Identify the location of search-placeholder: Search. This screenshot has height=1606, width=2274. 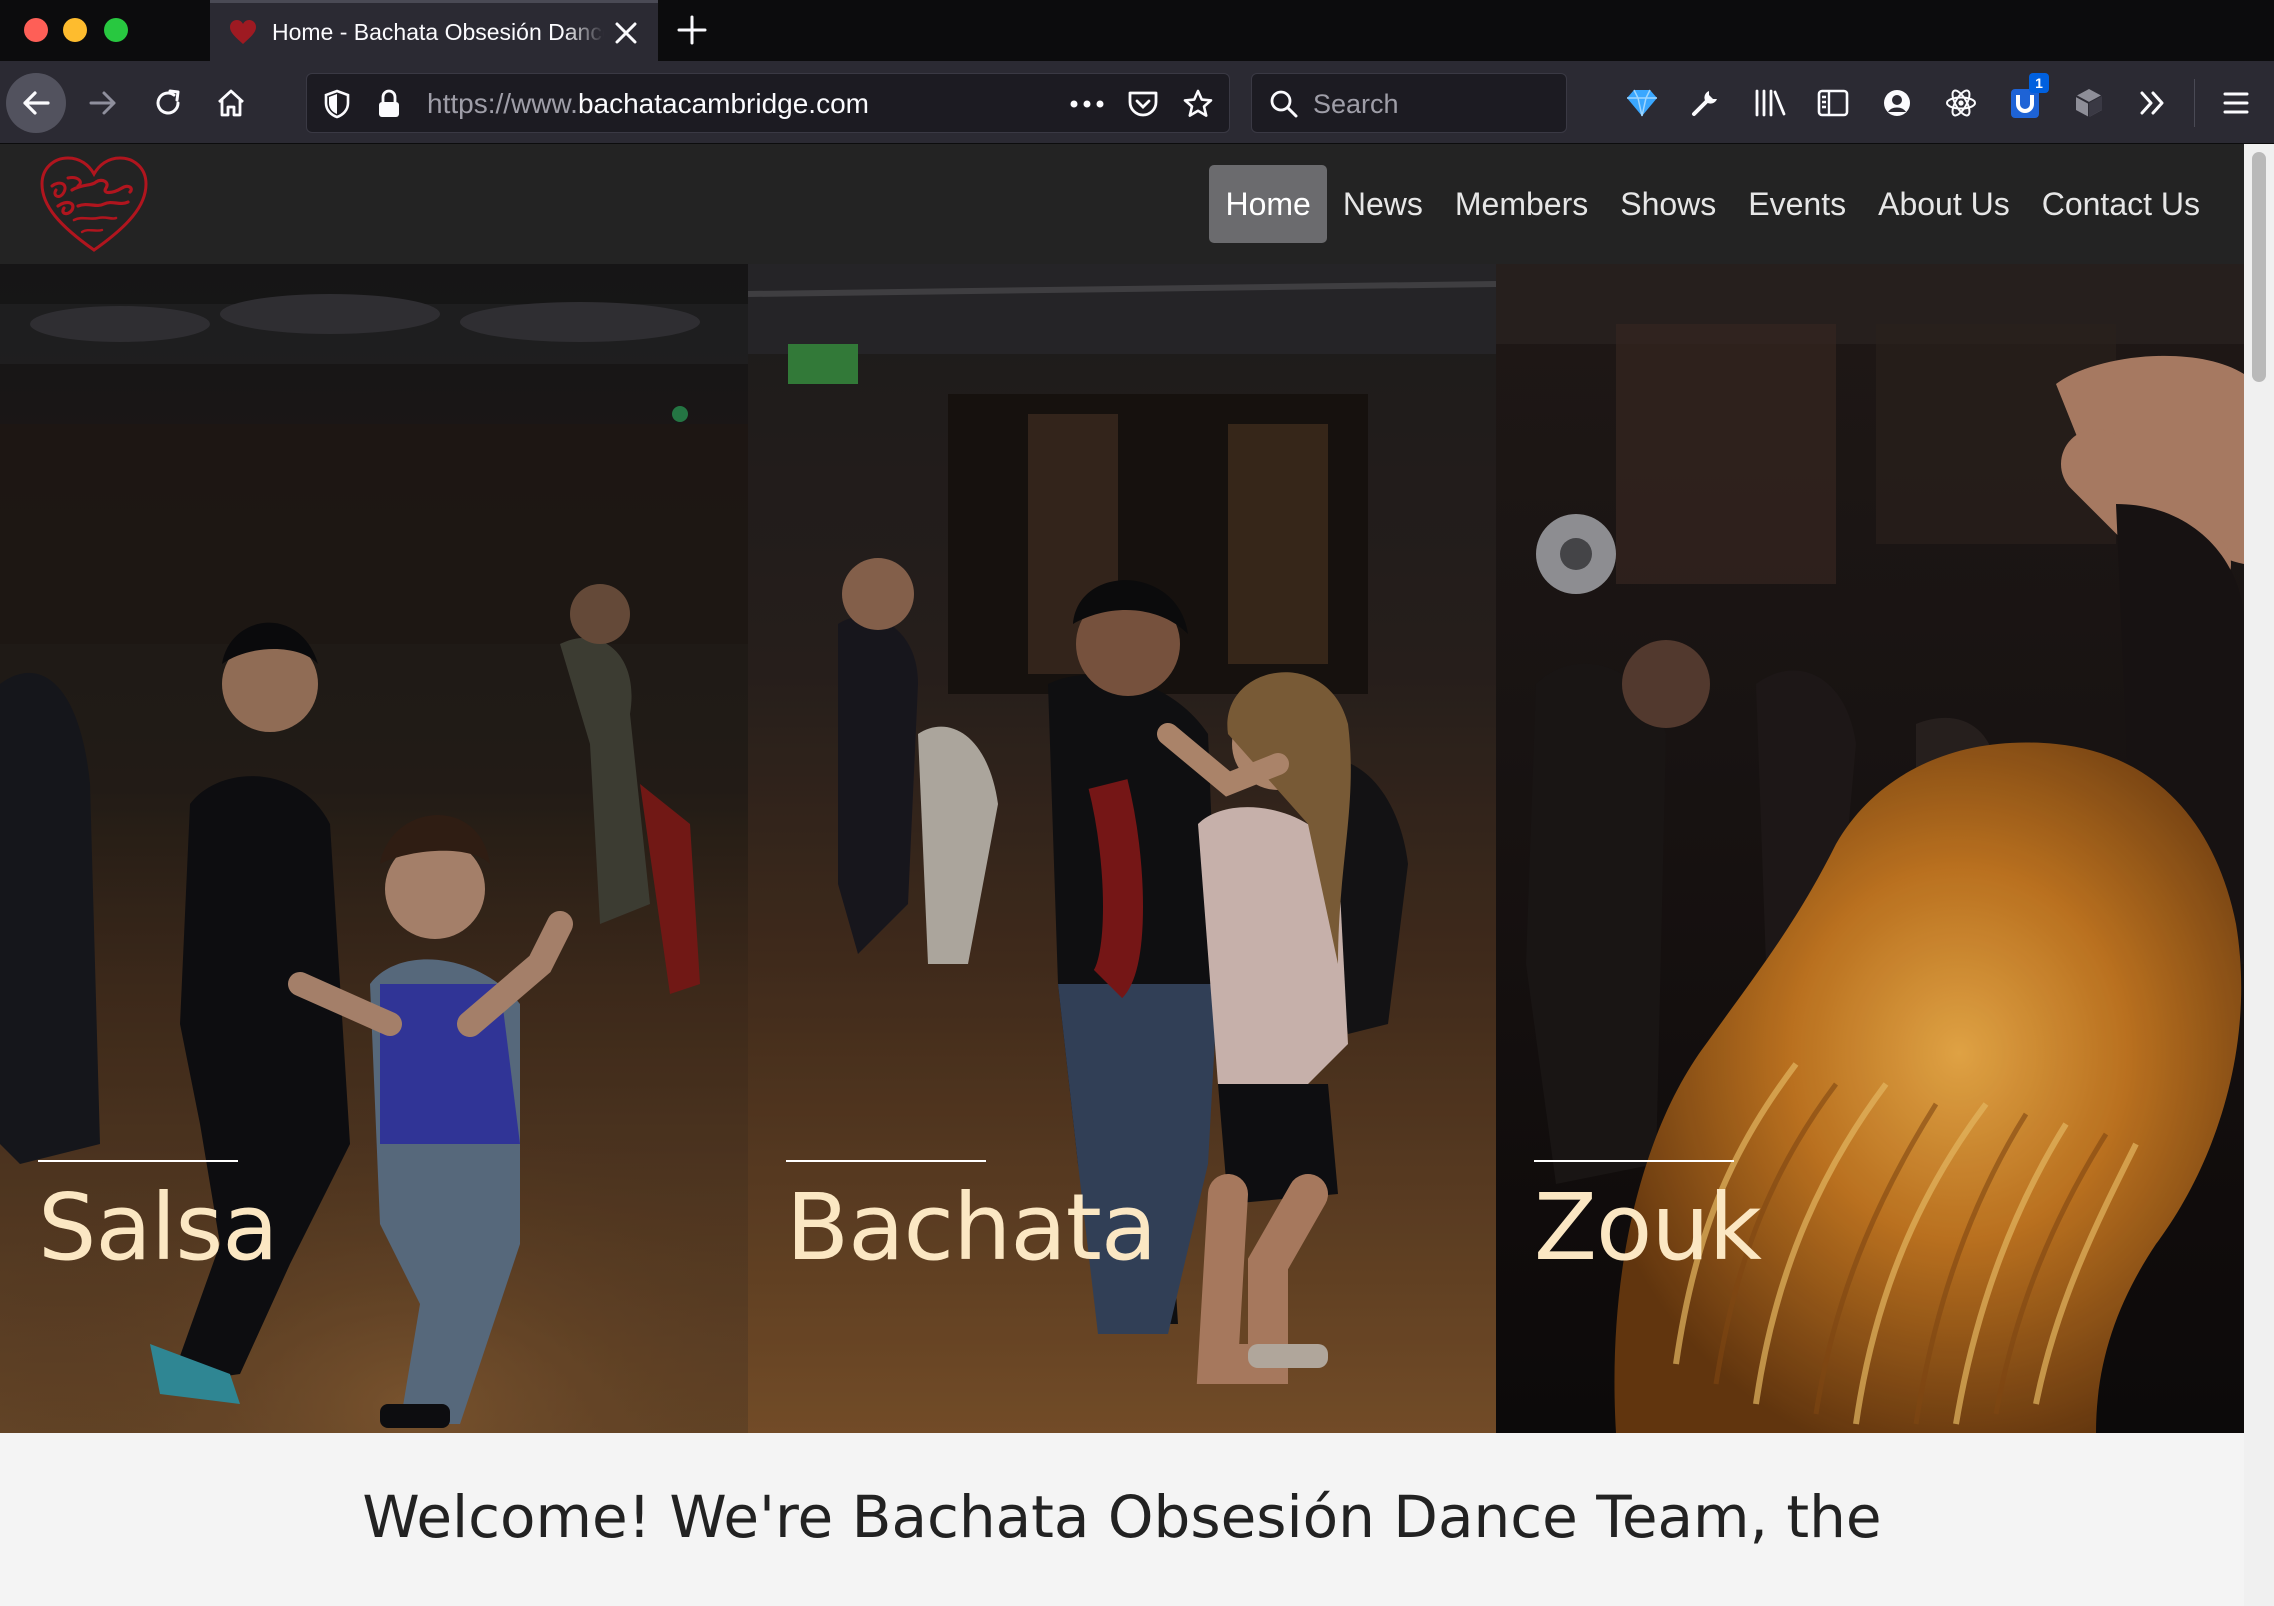
(1356, 104).